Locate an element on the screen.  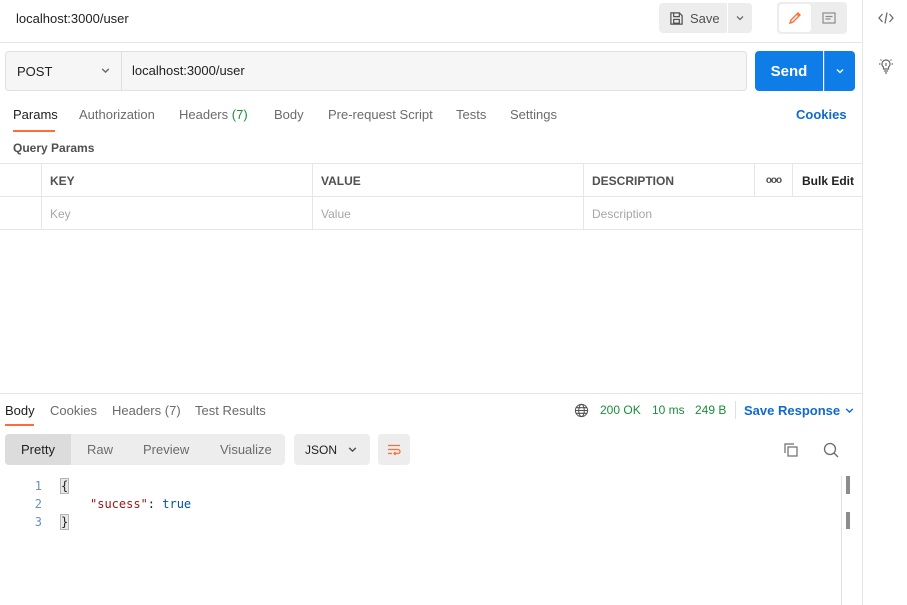
view-pretty: Pretty is located at coordinates (38, 449).